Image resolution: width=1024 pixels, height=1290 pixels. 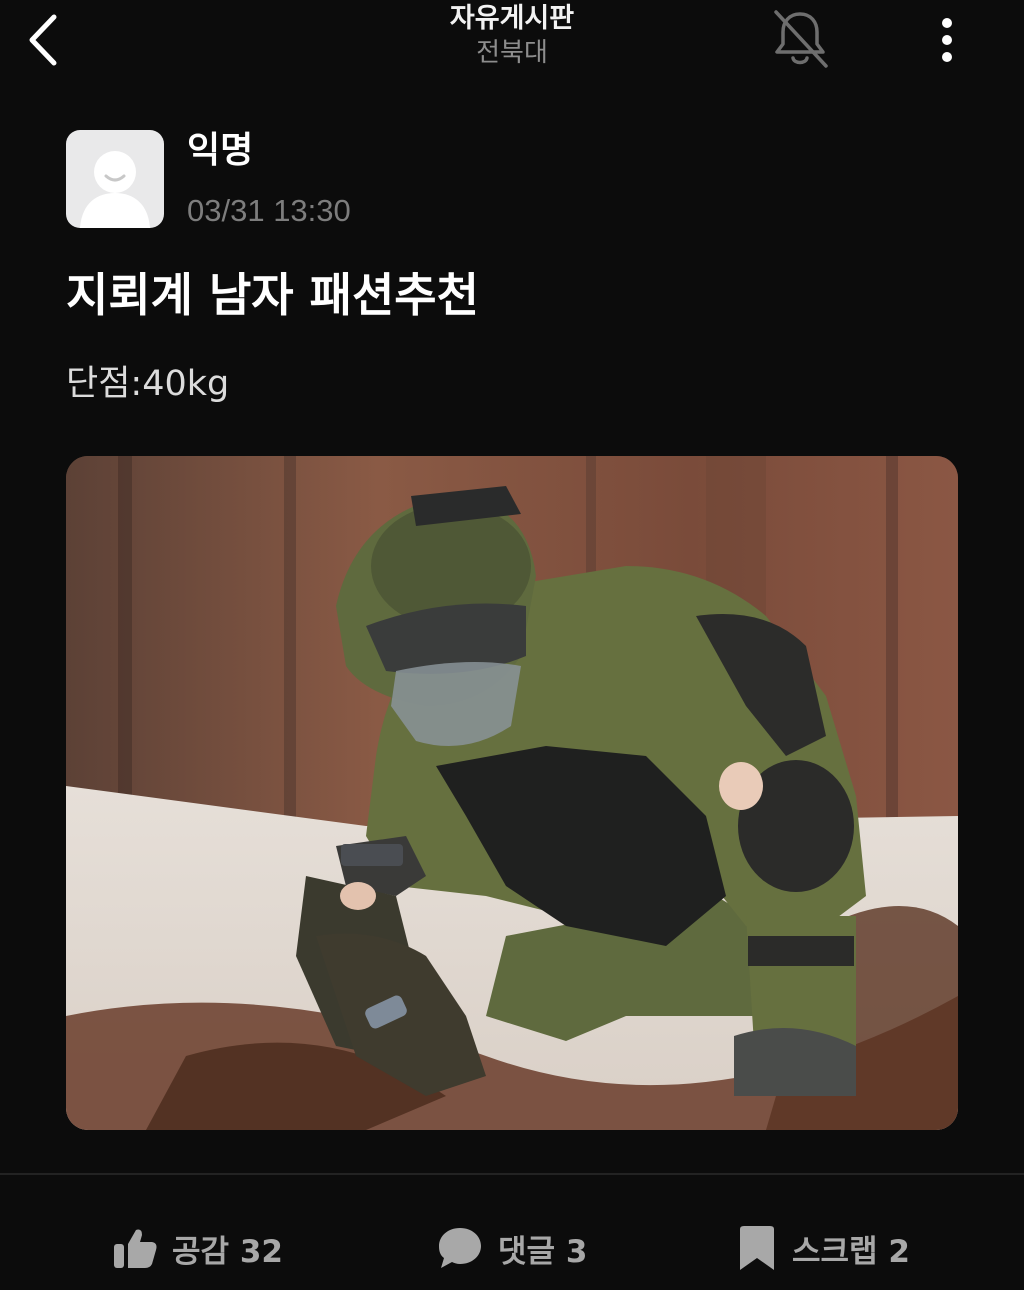 I want to click on post-title: 지뢰계 남자 패션추천, so click(x=272, y=295).